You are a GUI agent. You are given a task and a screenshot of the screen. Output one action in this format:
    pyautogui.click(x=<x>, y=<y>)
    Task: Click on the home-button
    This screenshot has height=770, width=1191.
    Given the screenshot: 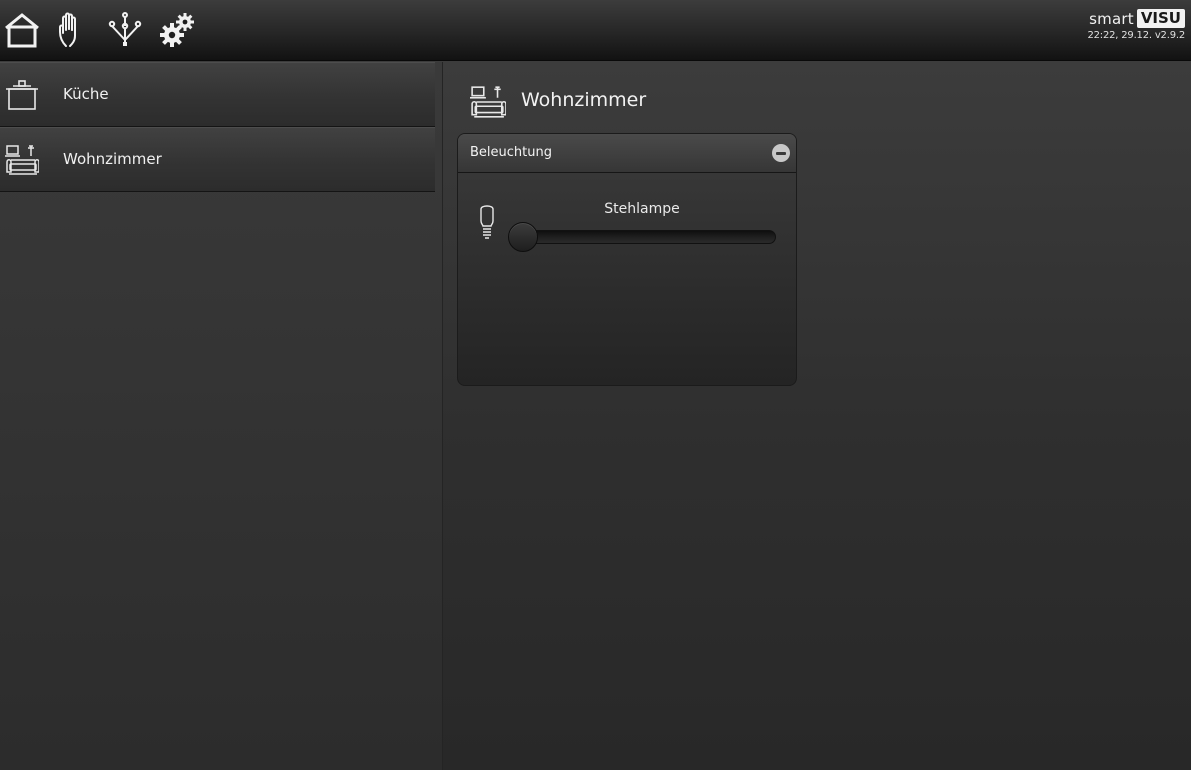 What is the action you would take?
    pyautogui.click(x=22, y=30)
    